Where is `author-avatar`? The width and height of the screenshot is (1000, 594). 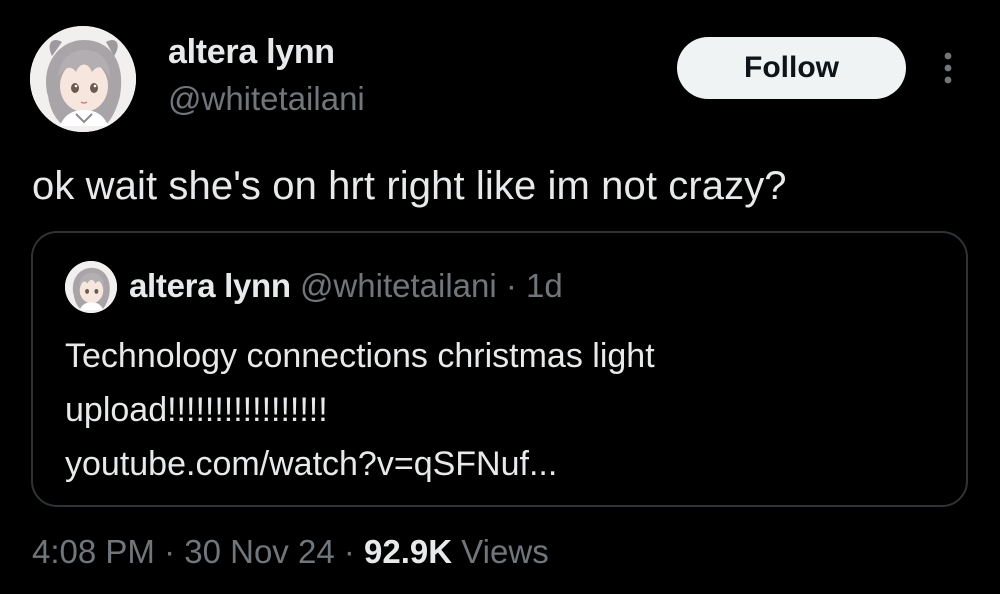 author-avatar is located at coordinates (83, 79).